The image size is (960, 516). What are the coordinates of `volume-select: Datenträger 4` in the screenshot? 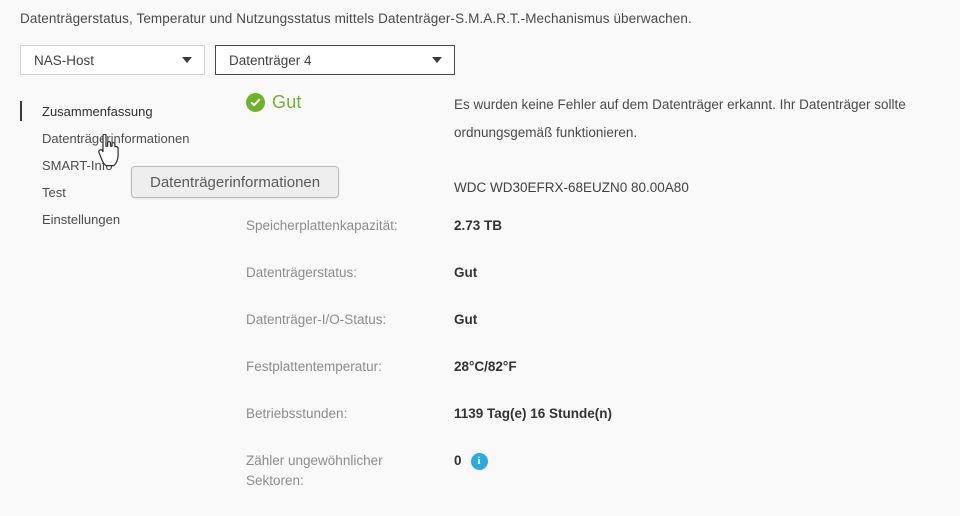 It's located at (335, 60).